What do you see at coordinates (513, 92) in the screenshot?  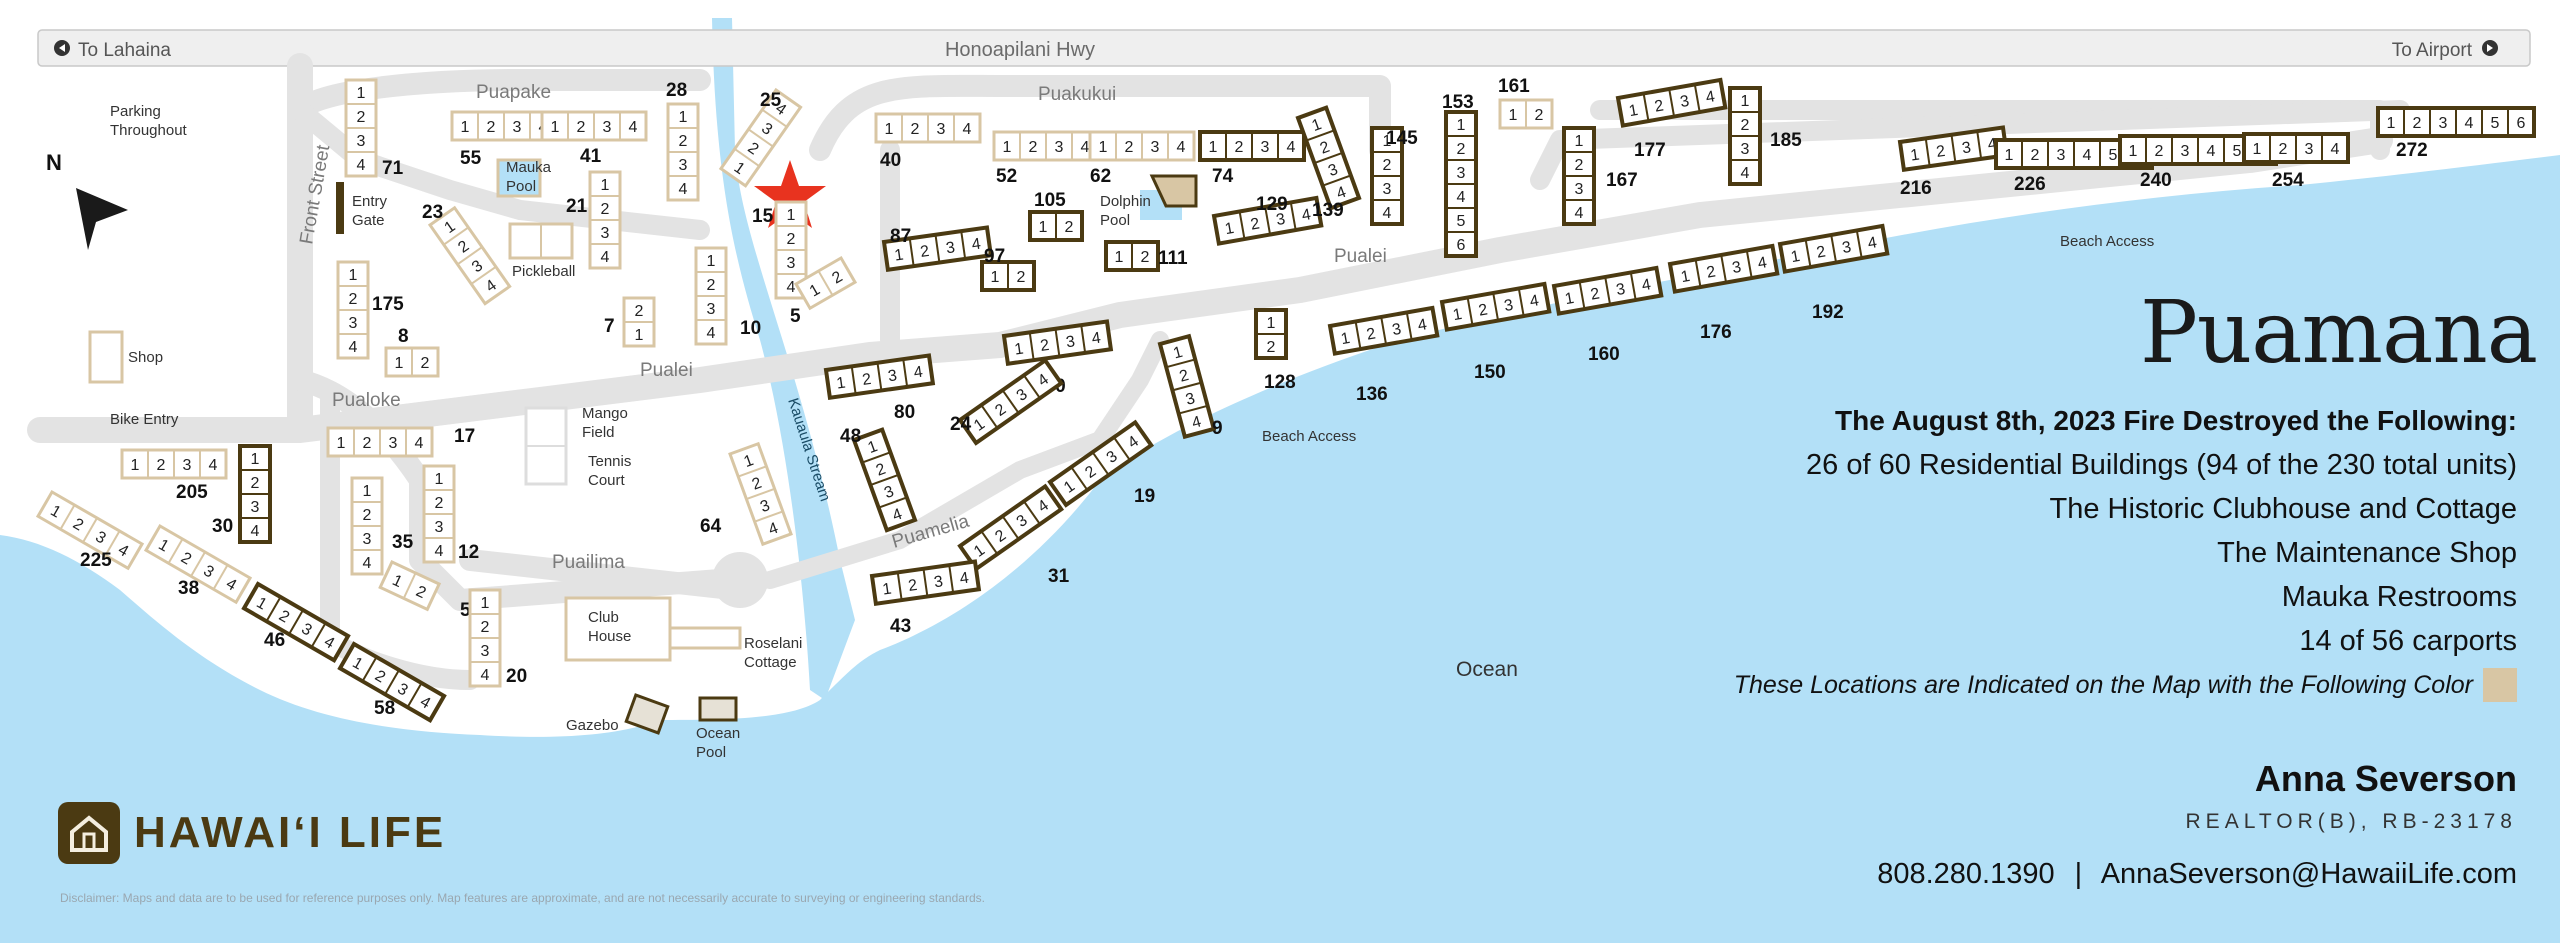 I see `street-puapake: Puapake` at bounding box center [513, 92].